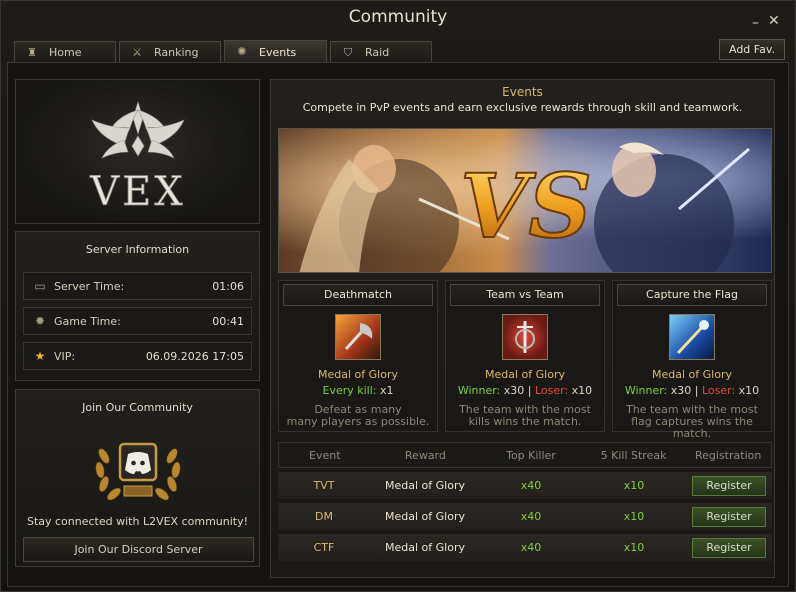 The image size is (796, 592). Describe the element at coordinates (774, 21) in the screenshot. I see `close-button: ✕` at that location.